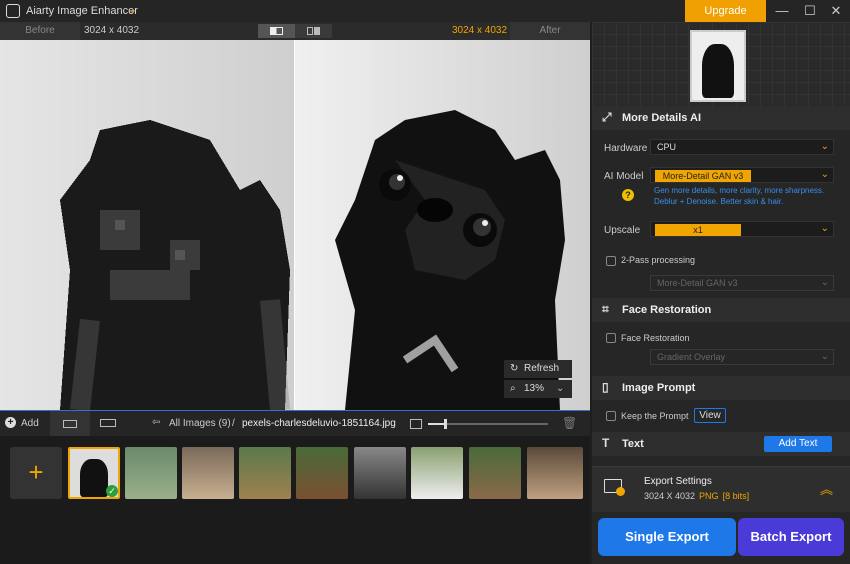 This screenshot has width=850, height=564. What do you see at coordinates (514, 368) in the screenshot?
I see `refresh-icon: ↻` at bounding box center [514, 368].